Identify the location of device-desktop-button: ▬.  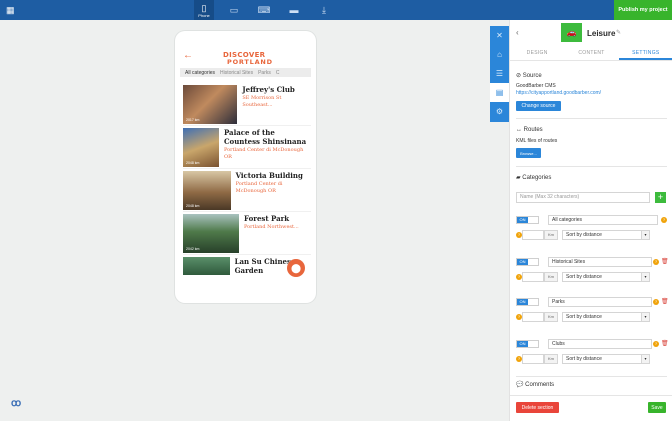
(294, 10).